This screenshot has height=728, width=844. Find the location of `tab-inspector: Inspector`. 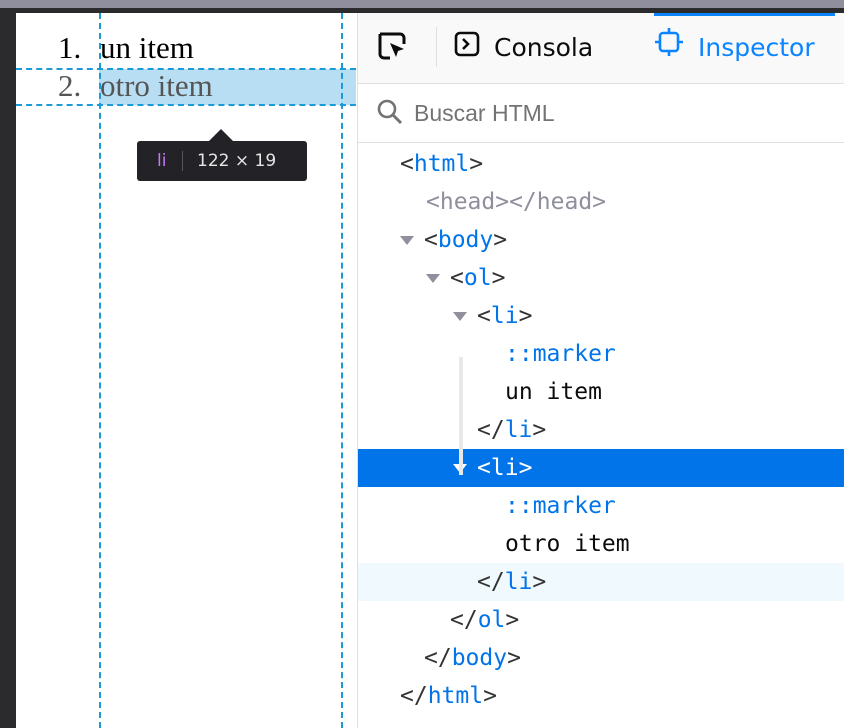

tab-inspector: Inspector is located at coordinates (744, 48).